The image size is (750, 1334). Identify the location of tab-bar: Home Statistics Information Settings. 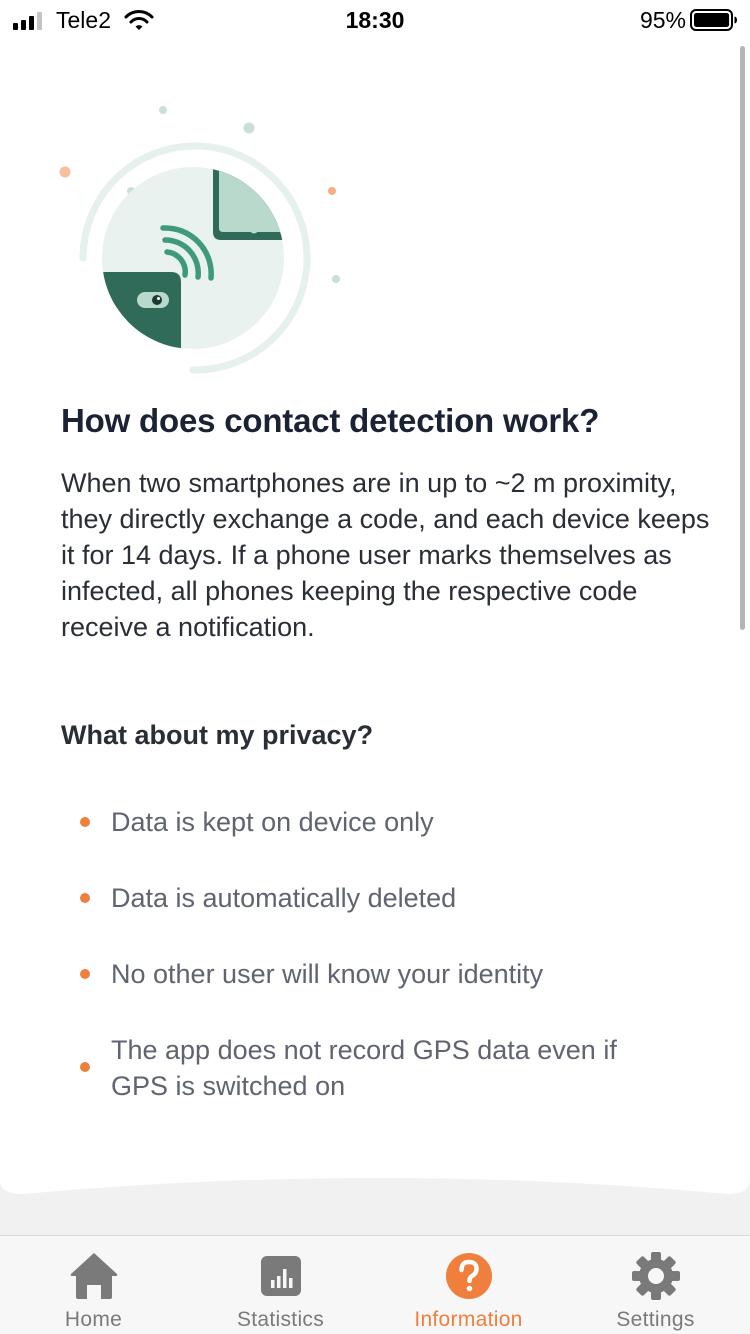
(375, 1284).